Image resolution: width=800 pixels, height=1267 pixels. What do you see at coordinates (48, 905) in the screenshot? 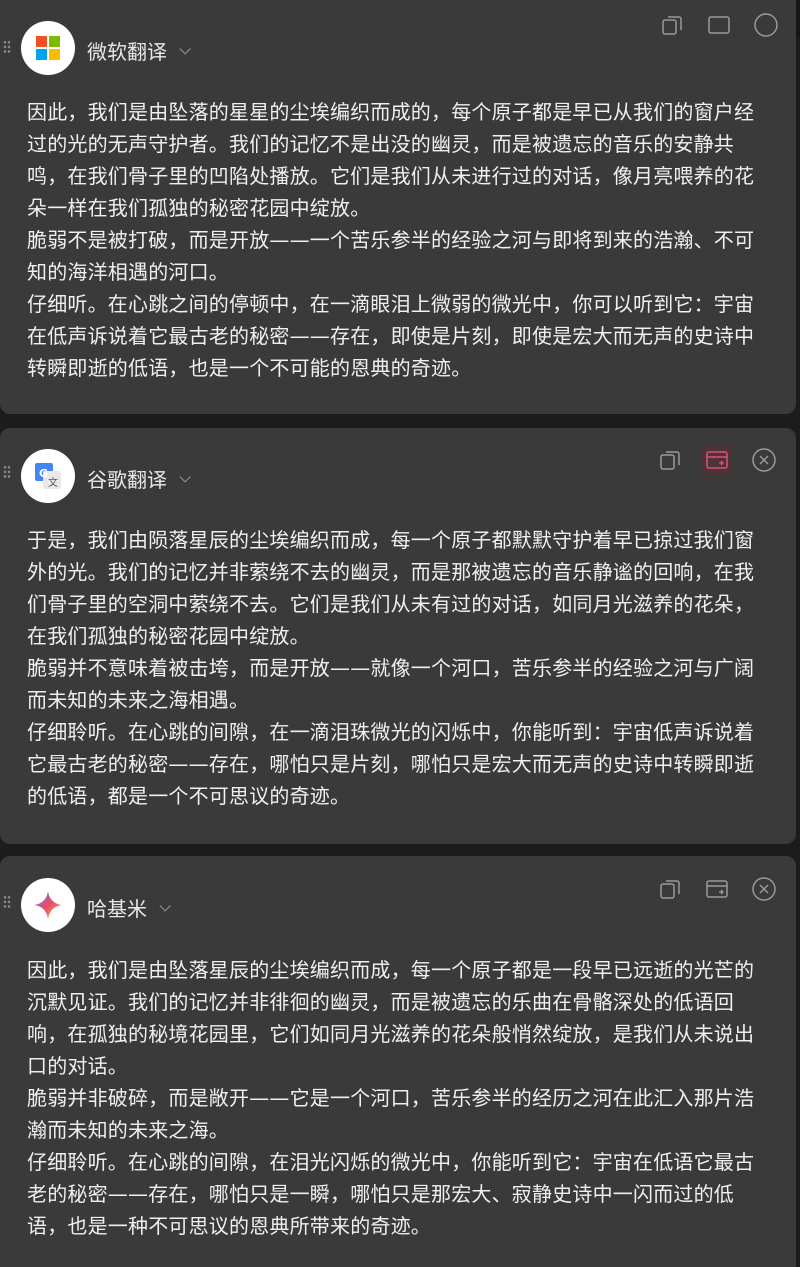
I see `gemini-logo-icon` at bounding box center [48, 905].